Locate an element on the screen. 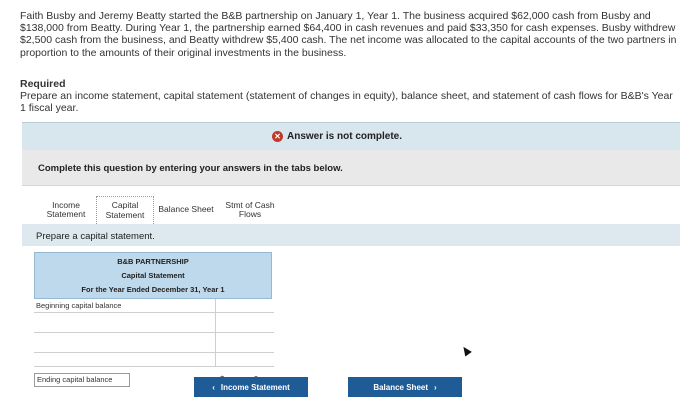  tab-balance-sheet: Balance Sheet is located at coordinates (186, 210).